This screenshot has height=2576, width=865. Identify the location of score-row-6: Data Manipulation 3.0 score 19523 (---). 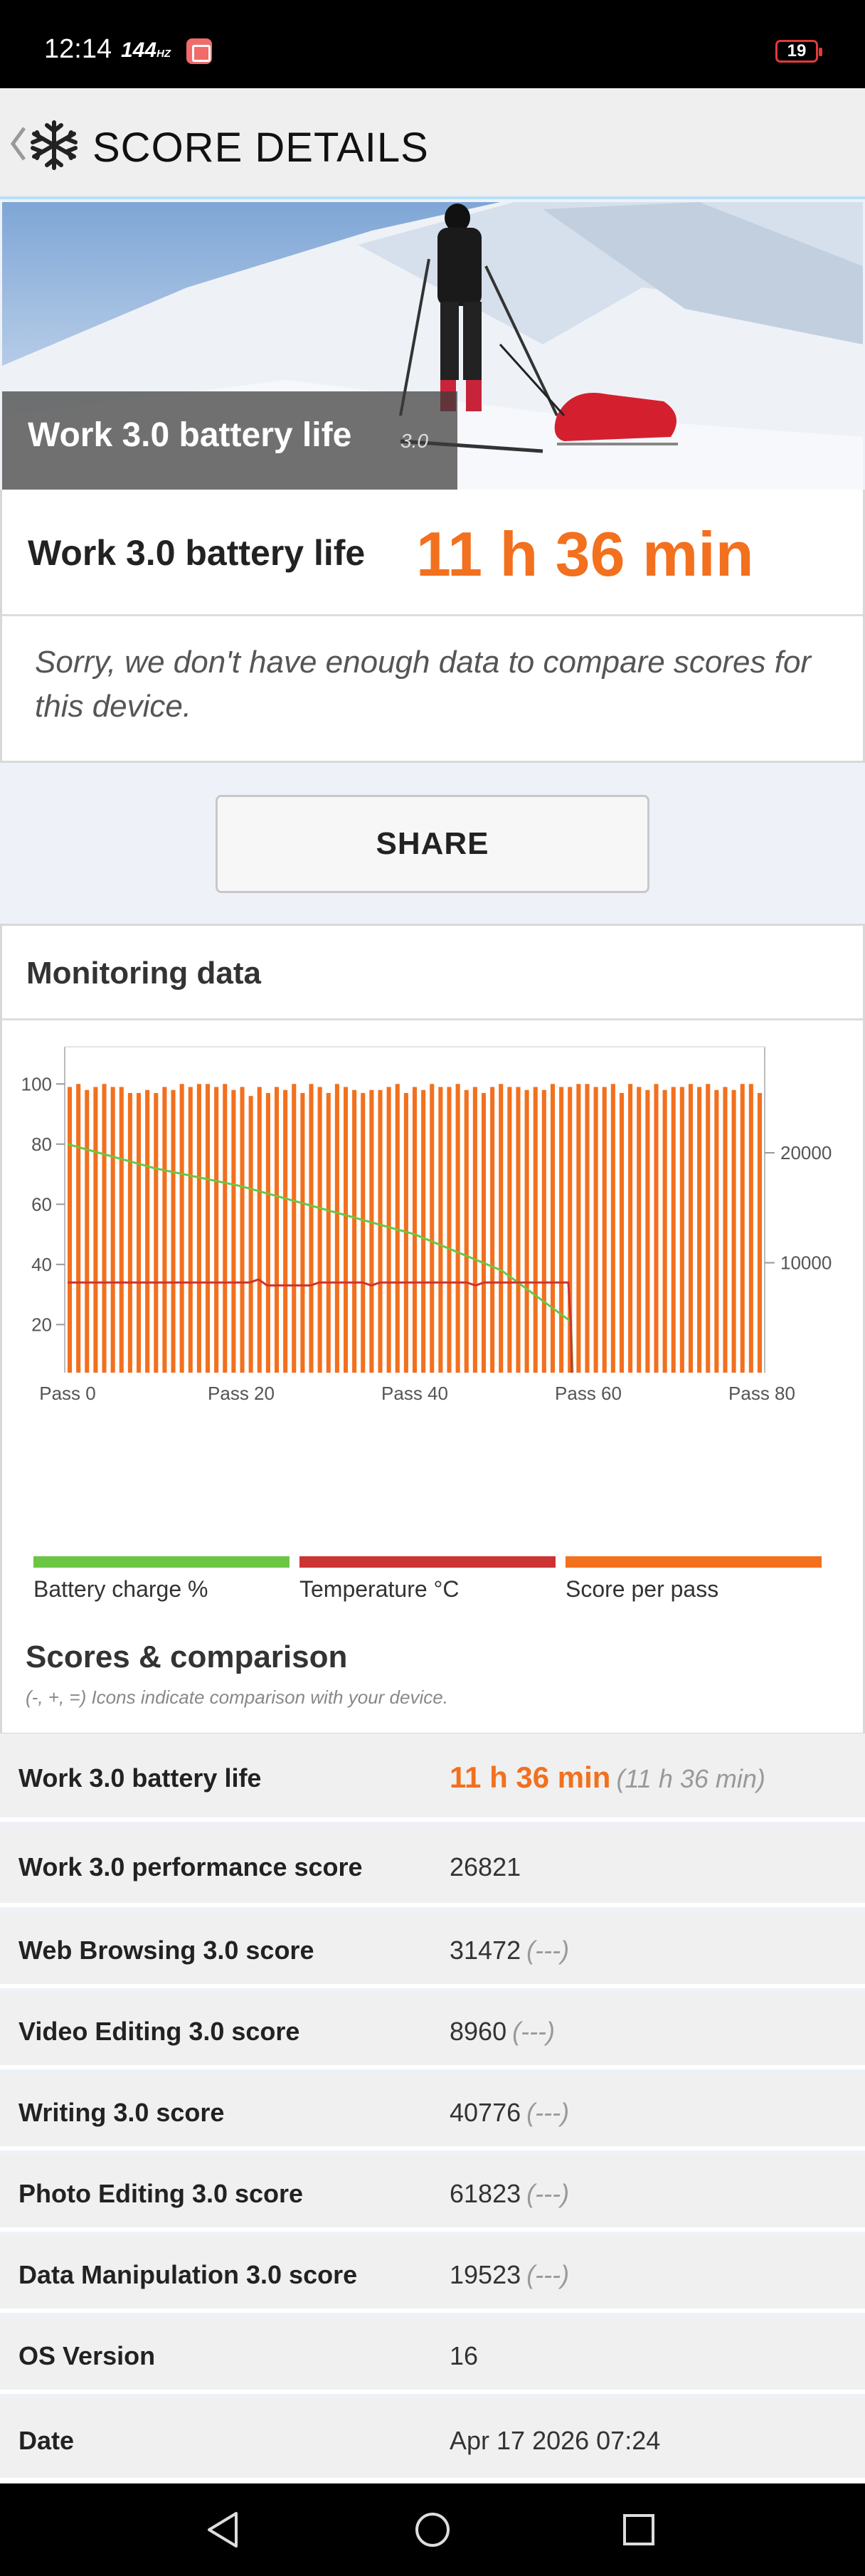
(432, 2274).